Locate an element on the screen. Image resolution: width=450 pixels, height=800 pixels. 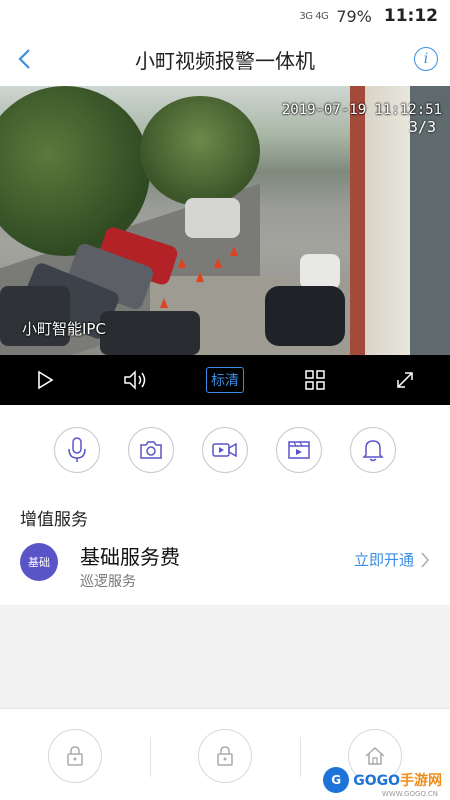
quality-button: 标清 is located at coordinates (225, 380).